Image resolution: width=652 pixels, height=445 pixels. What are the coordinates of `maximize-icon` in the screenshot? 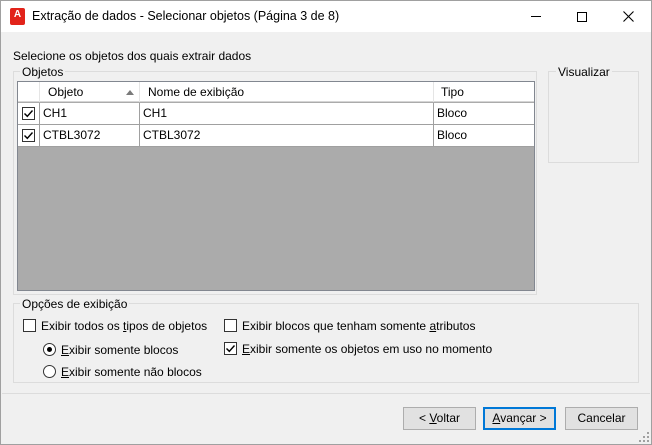 It's located at (582, 16).